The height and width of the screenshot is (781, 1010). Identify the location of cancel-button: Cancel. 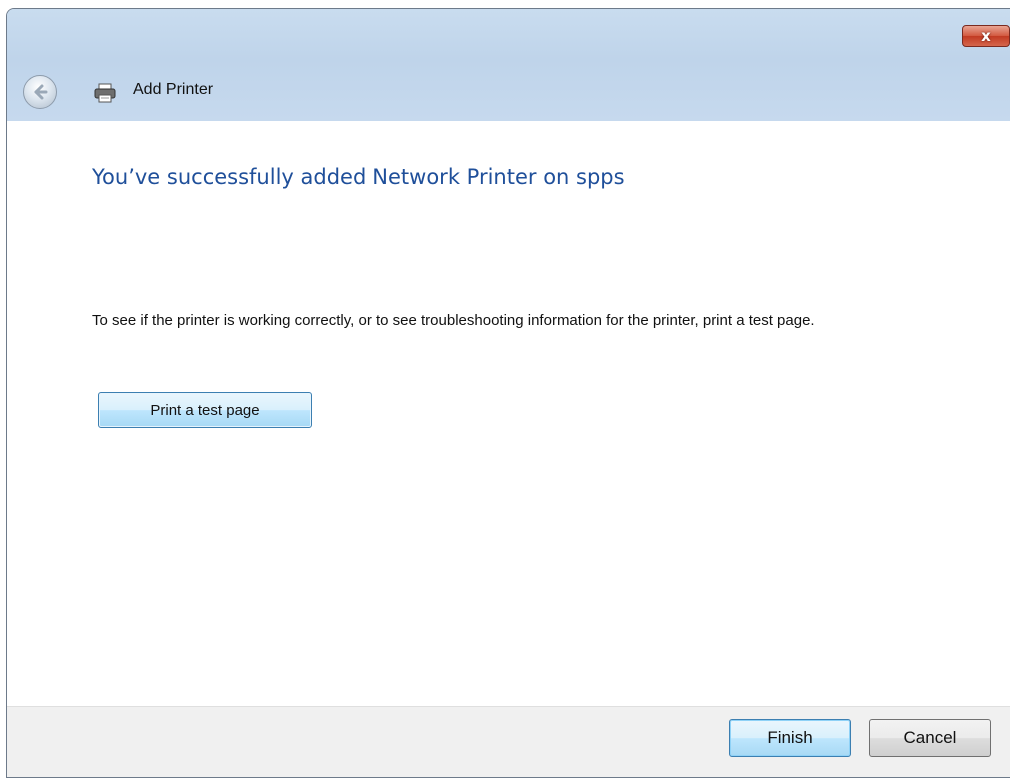
(930, 738).